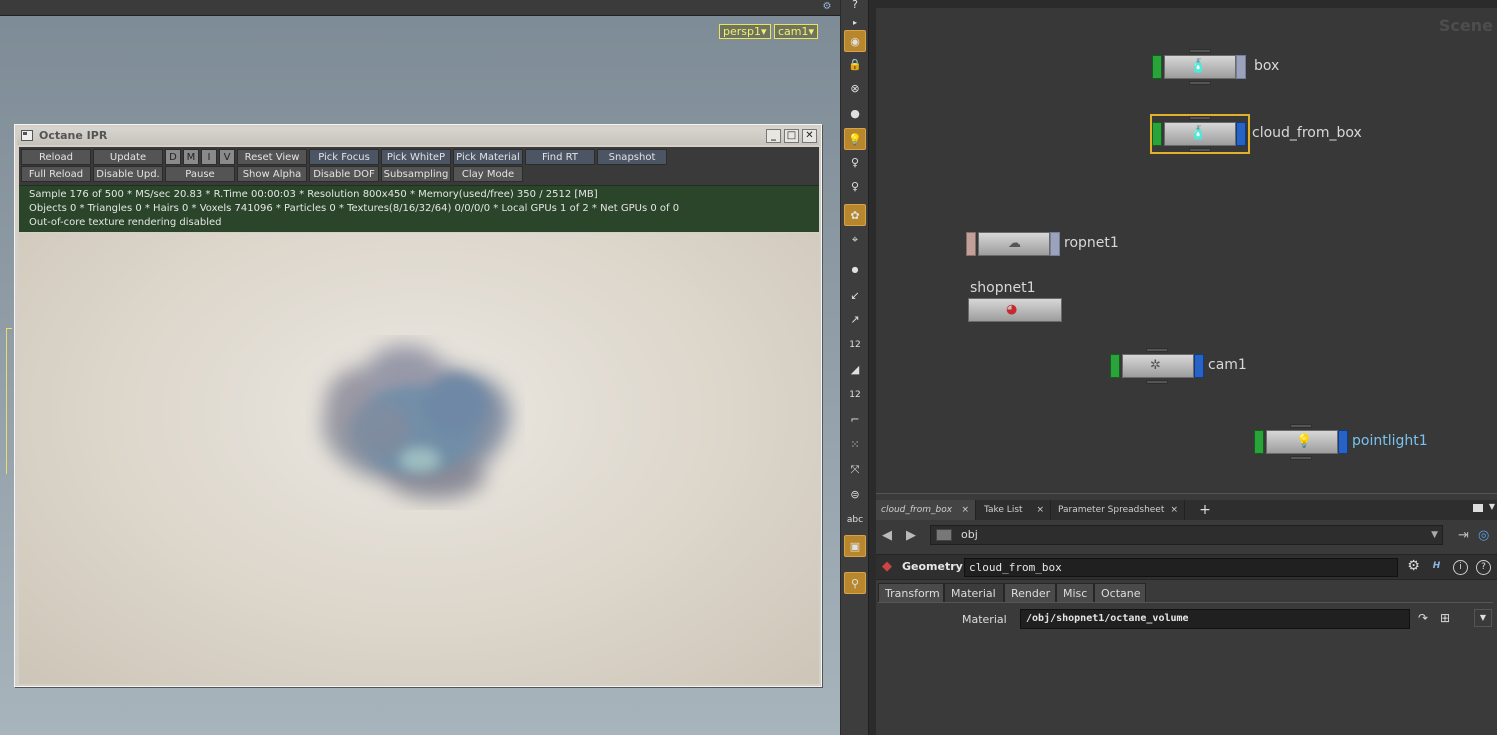 The height and width of the screenshot is (735, 1497). What do you see at coordinates (209, 157) in the screenshot?
I see `i-button: I` at bounding box center [209, 157].